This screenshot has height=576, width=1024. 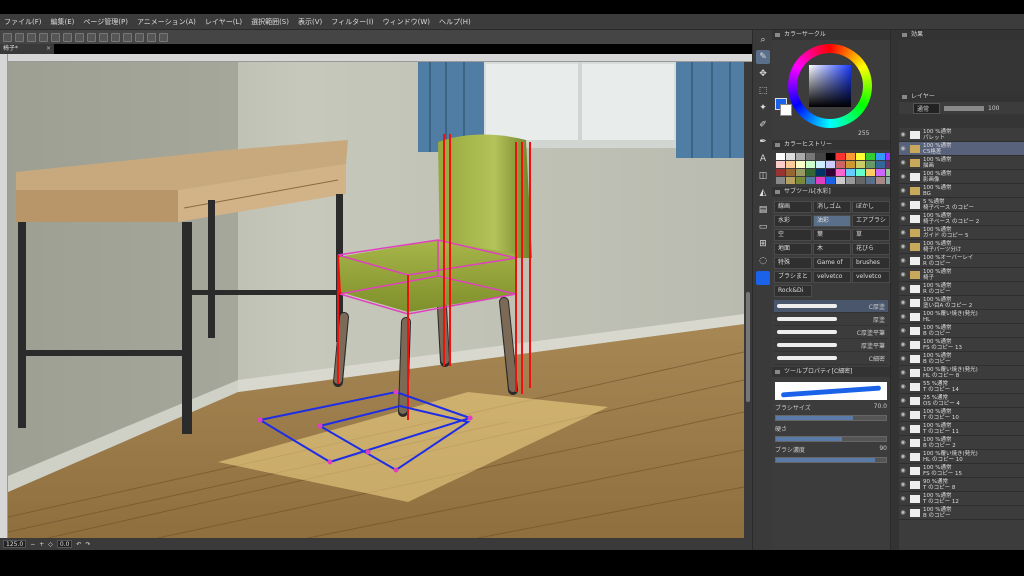 I want to click on canvas-vertical-scrollbar, so click(x=748, y=300).